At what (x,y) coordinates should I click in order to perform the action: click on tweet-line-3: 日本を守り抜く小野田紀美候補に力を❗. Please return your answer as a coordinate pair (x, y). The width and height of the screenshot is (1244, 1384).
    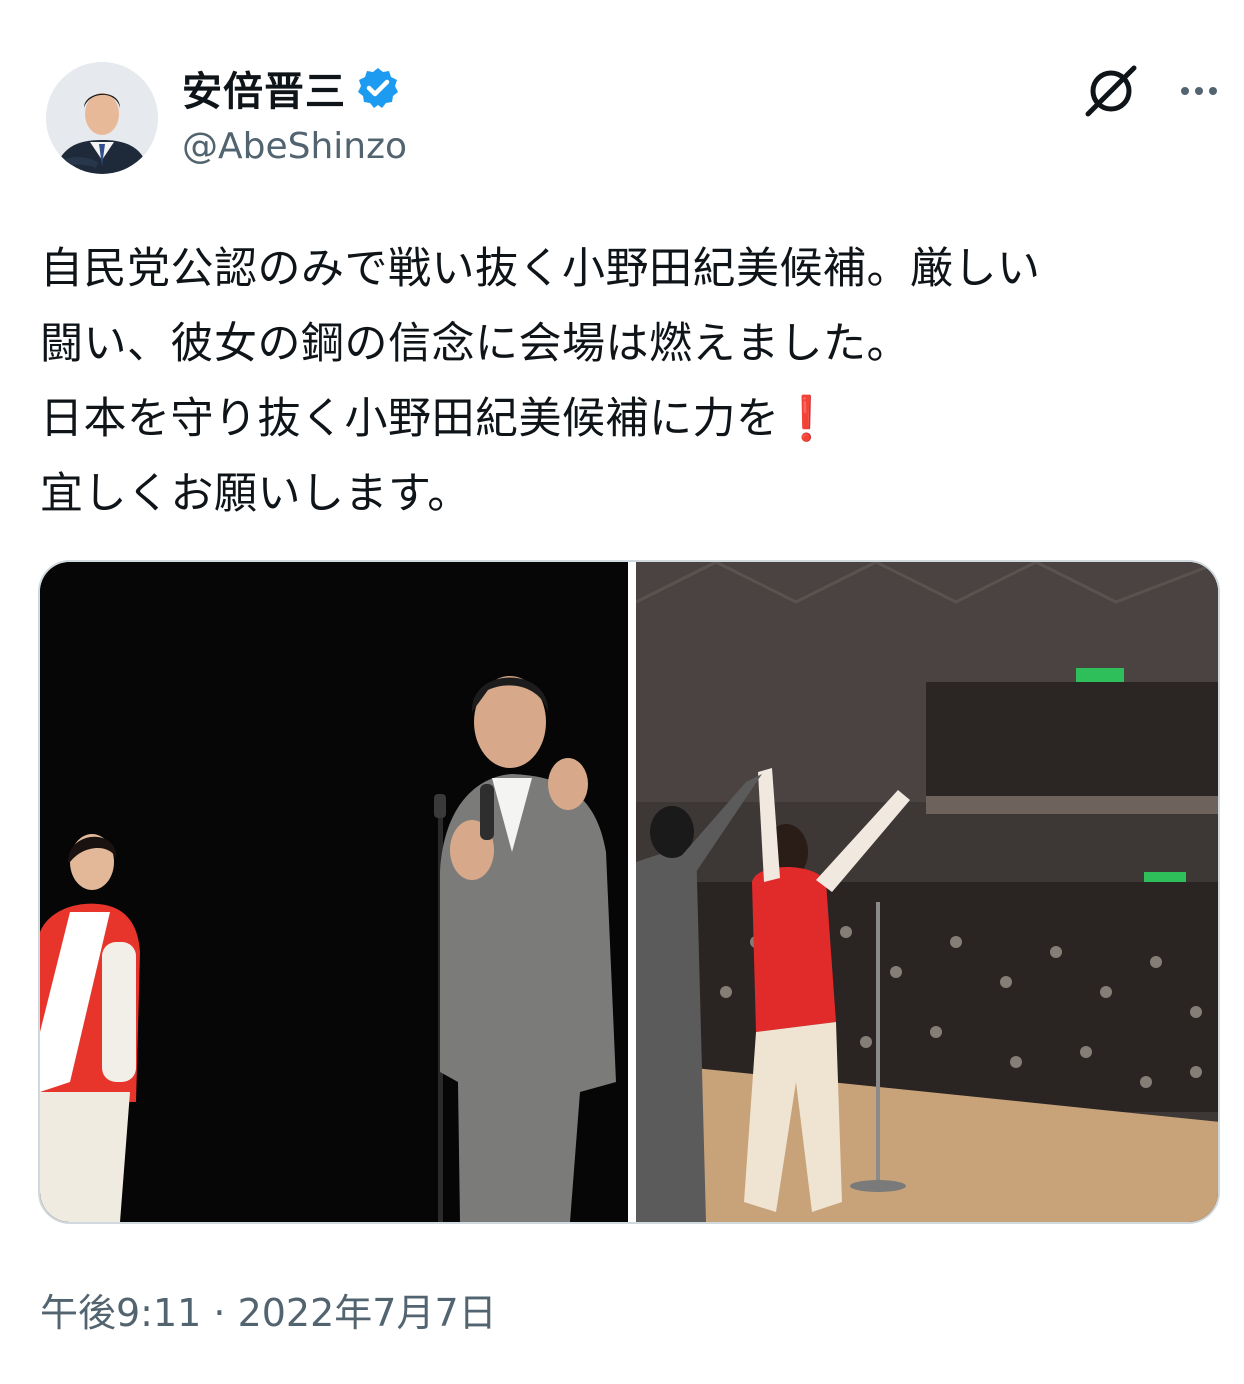
    Looking at the image, I should click on (630, 419).